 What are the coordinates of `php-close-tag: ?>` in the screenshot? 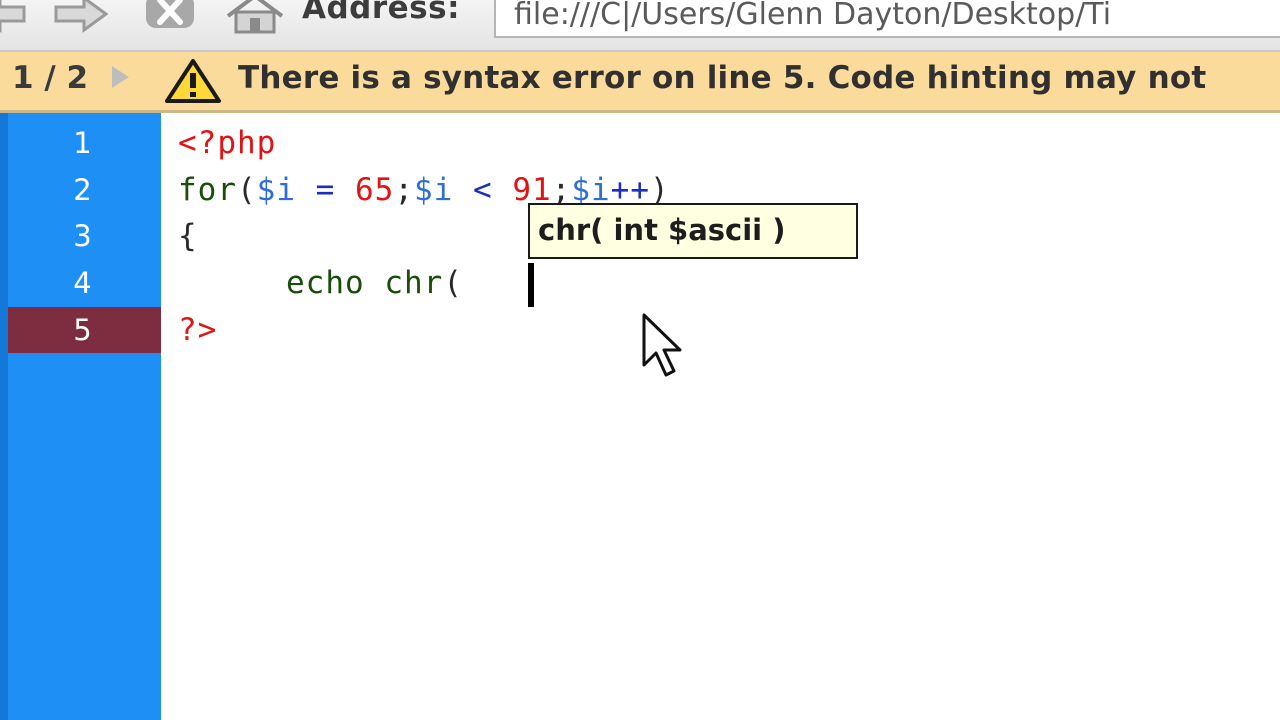 It's located at (198, 330).